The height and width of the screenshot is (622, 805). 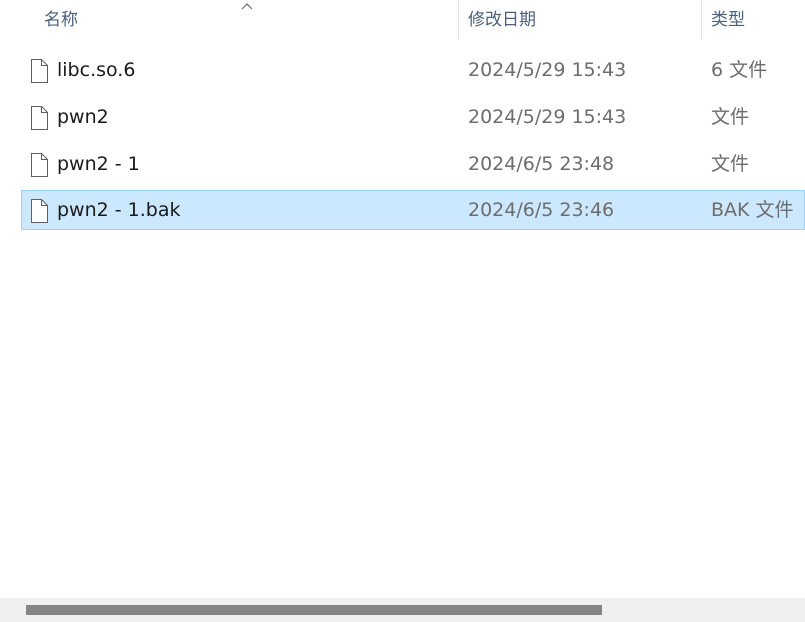 What do you see at coordinates (541, 164) in the screenshot?
I see `file-date-modified: 2024/6/5 23:48` at bounding box center [541, 164].